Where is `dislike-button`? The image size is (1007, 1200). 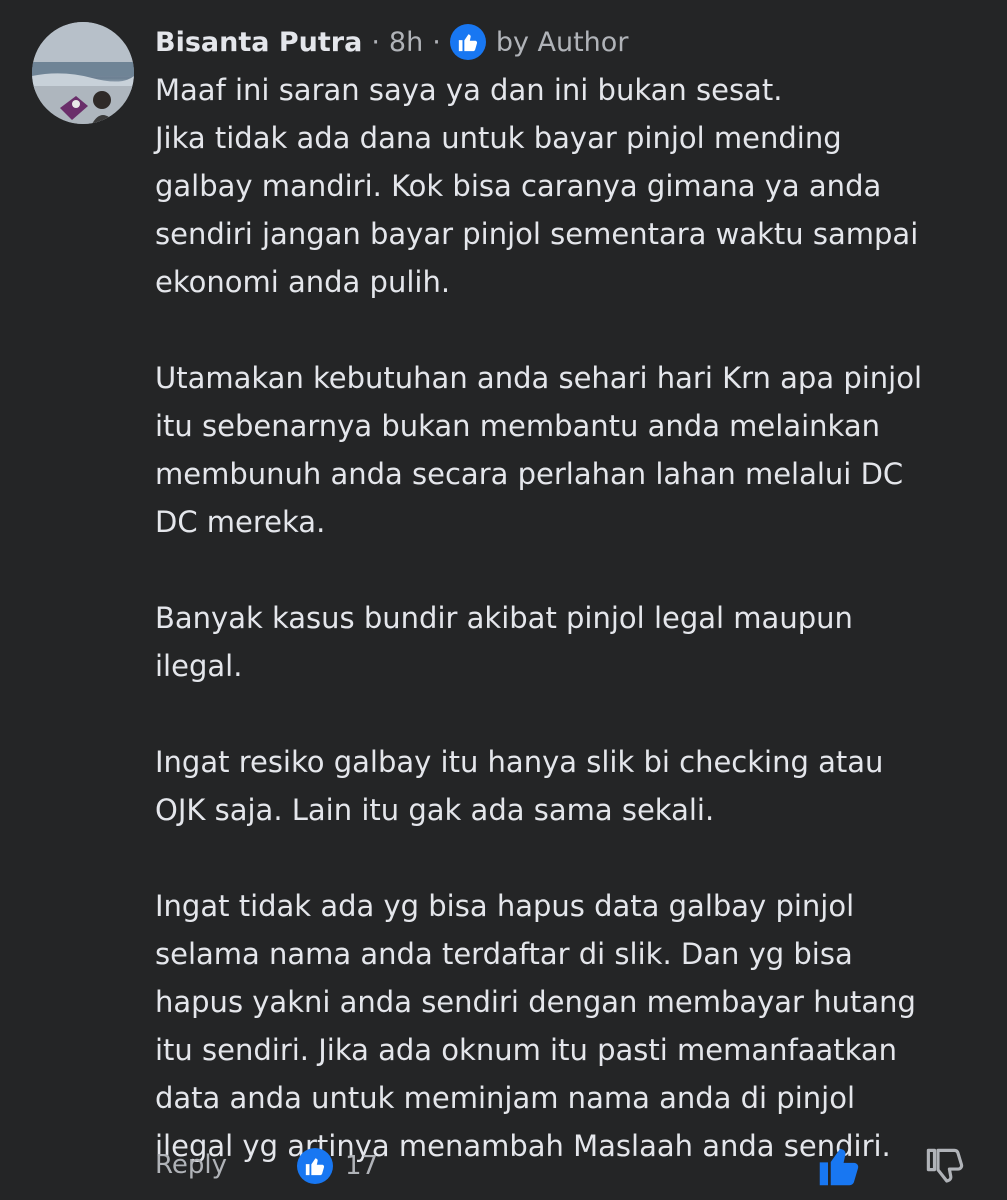 dislike-button is located at coordinates (945, 1167).